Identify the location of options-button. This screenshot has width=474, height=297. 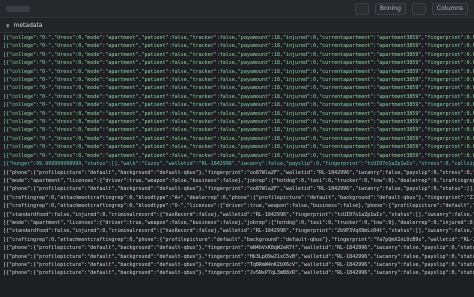
(418, 9).